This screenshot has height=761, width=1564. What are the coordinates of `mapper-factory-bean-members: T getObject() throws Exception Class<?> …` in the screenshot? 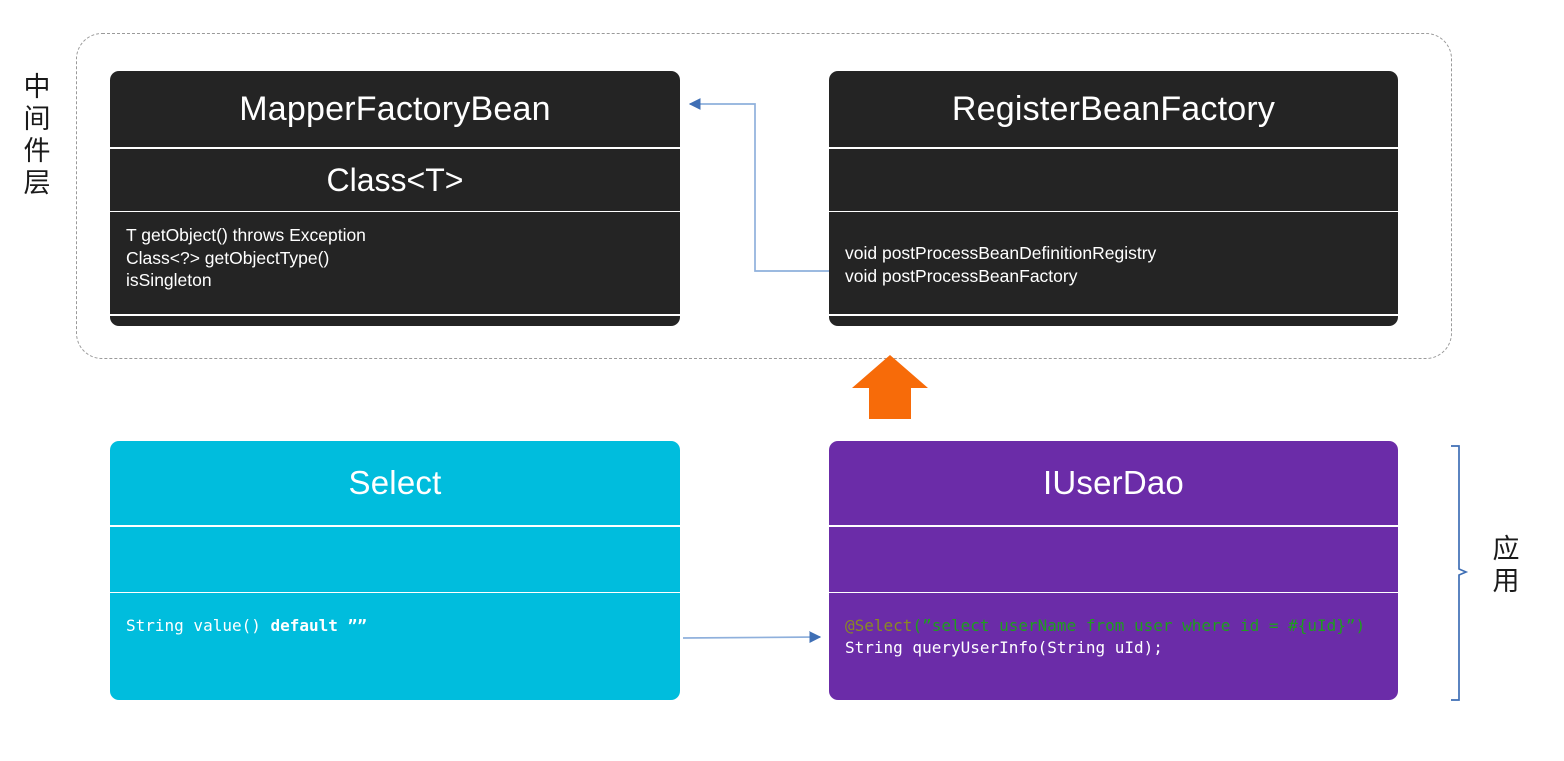 It's located at (395, 252).